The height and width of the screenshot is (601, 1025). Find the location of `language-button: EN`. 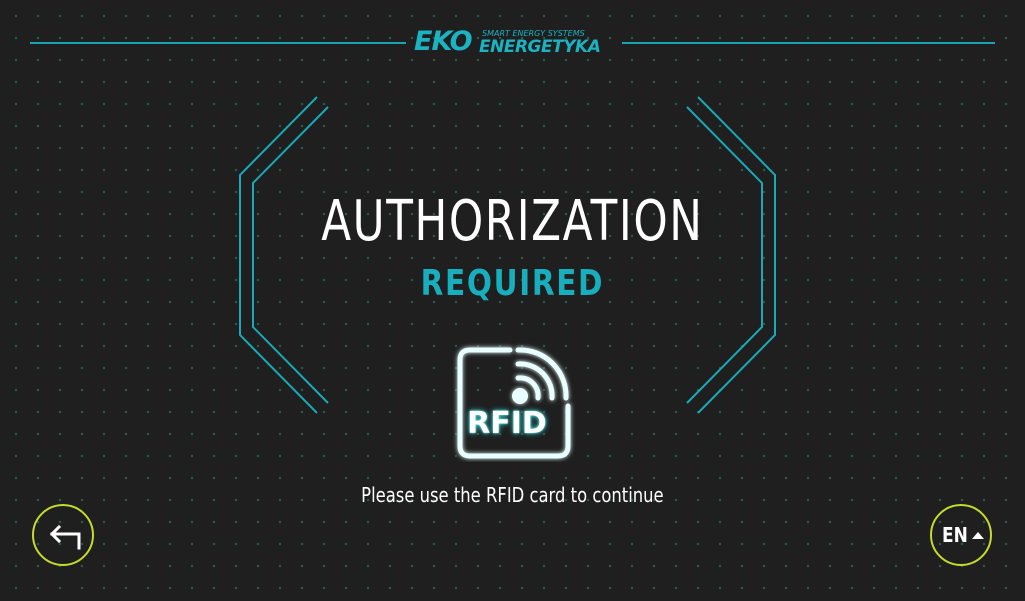

language-button: EN is located at coordinates (961, 535).